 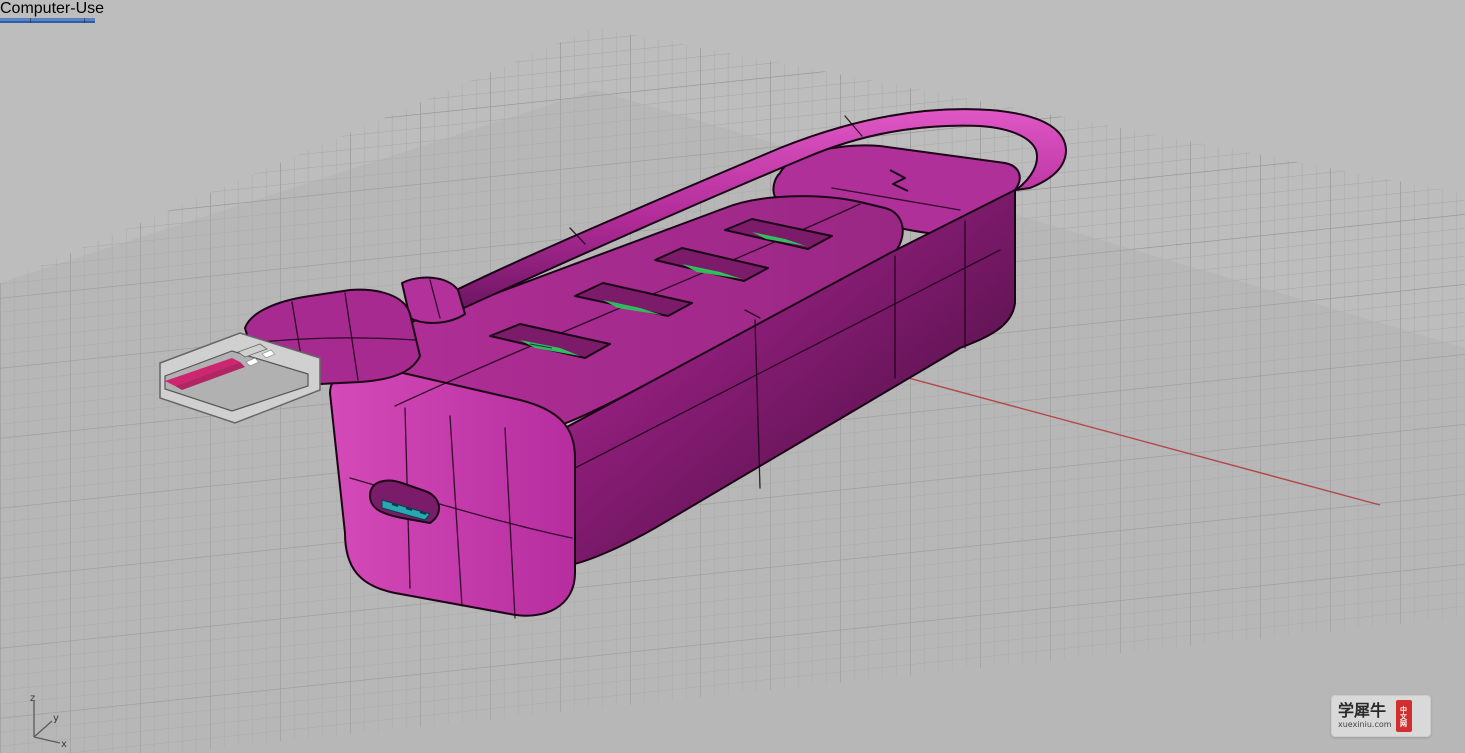 I want to click on watermark-logo: 学犀牛 xuexiniu.com 中文网, so click(x=1381, y=716).